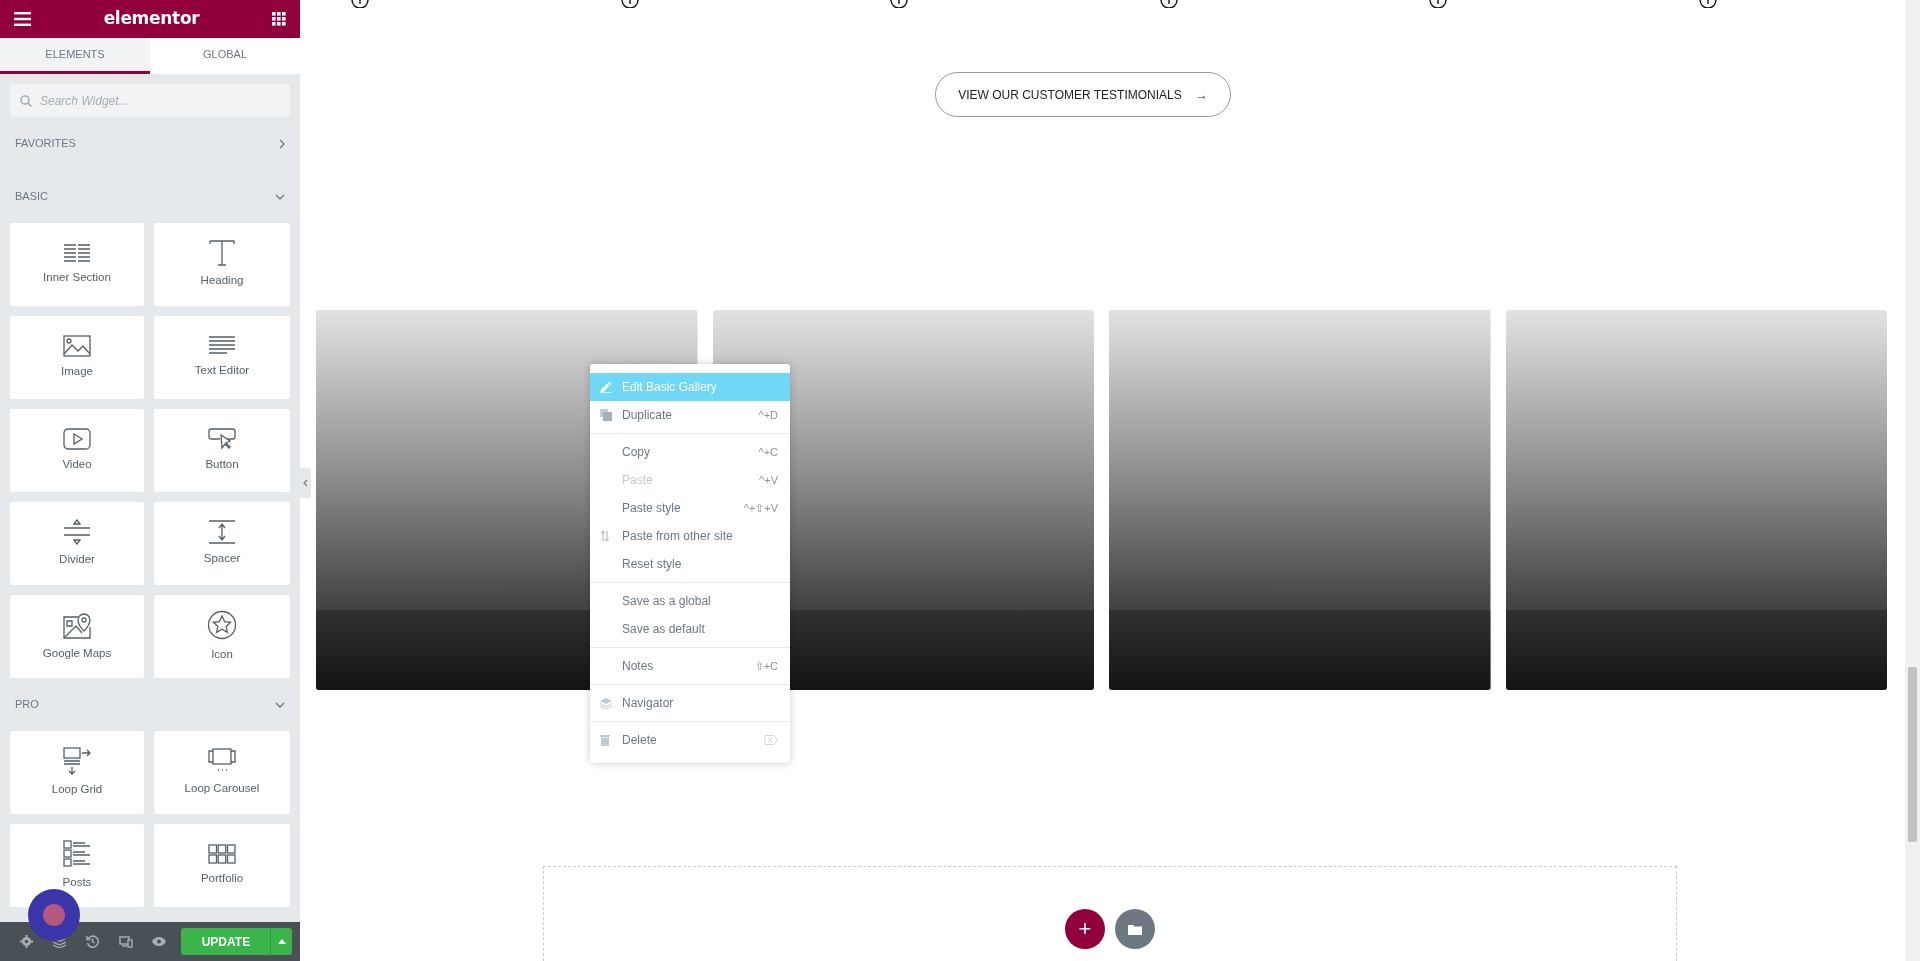  I want to click on testimonials-button: VIEW OUR CUSTOMER TESTIMONIALS →, so click(1083, 94).